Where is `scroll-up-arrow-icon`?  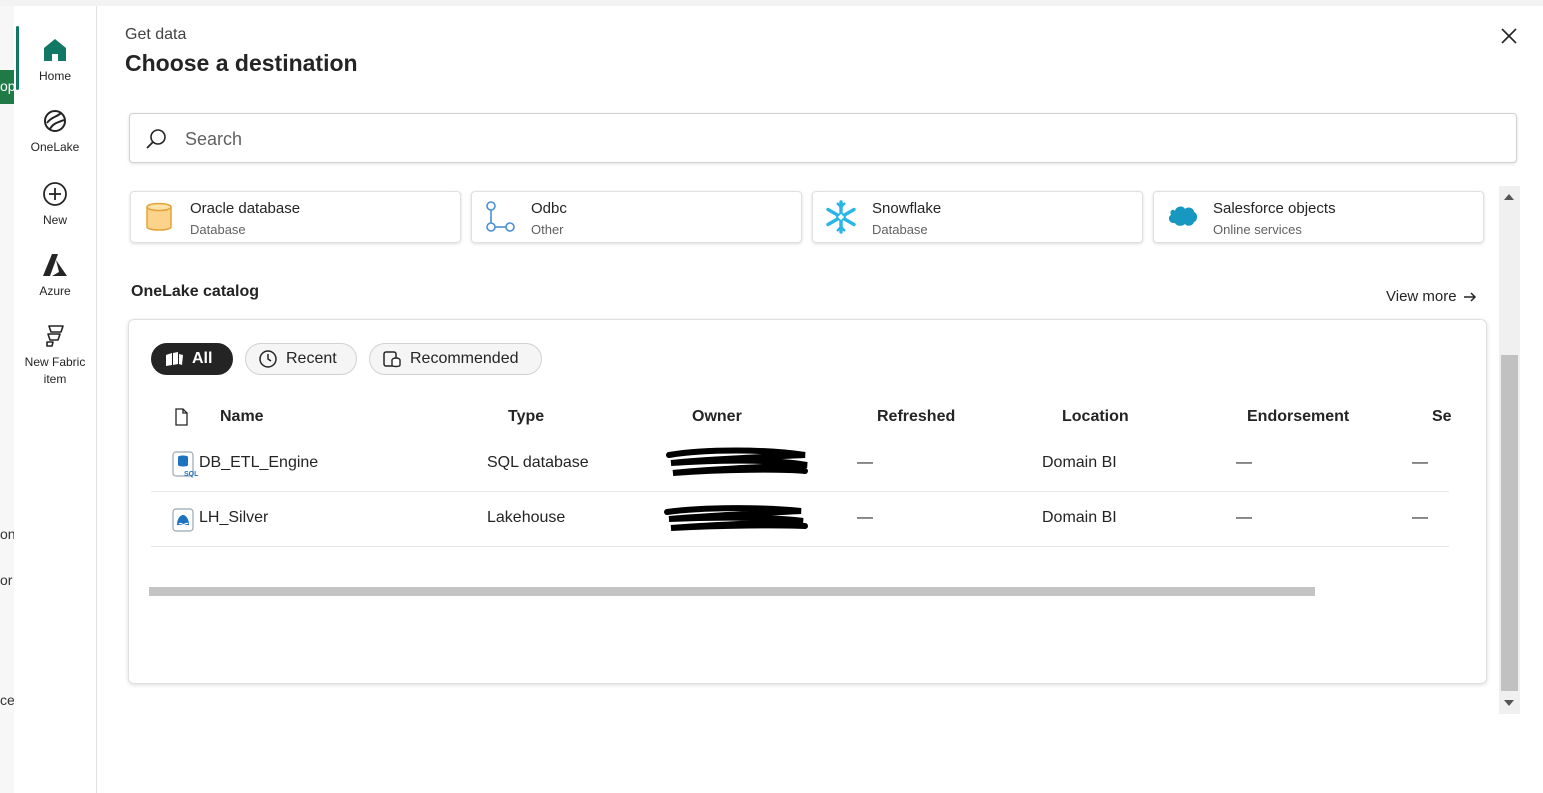 scroll-up-arrow-icon is located at coordinates (1509, 197).